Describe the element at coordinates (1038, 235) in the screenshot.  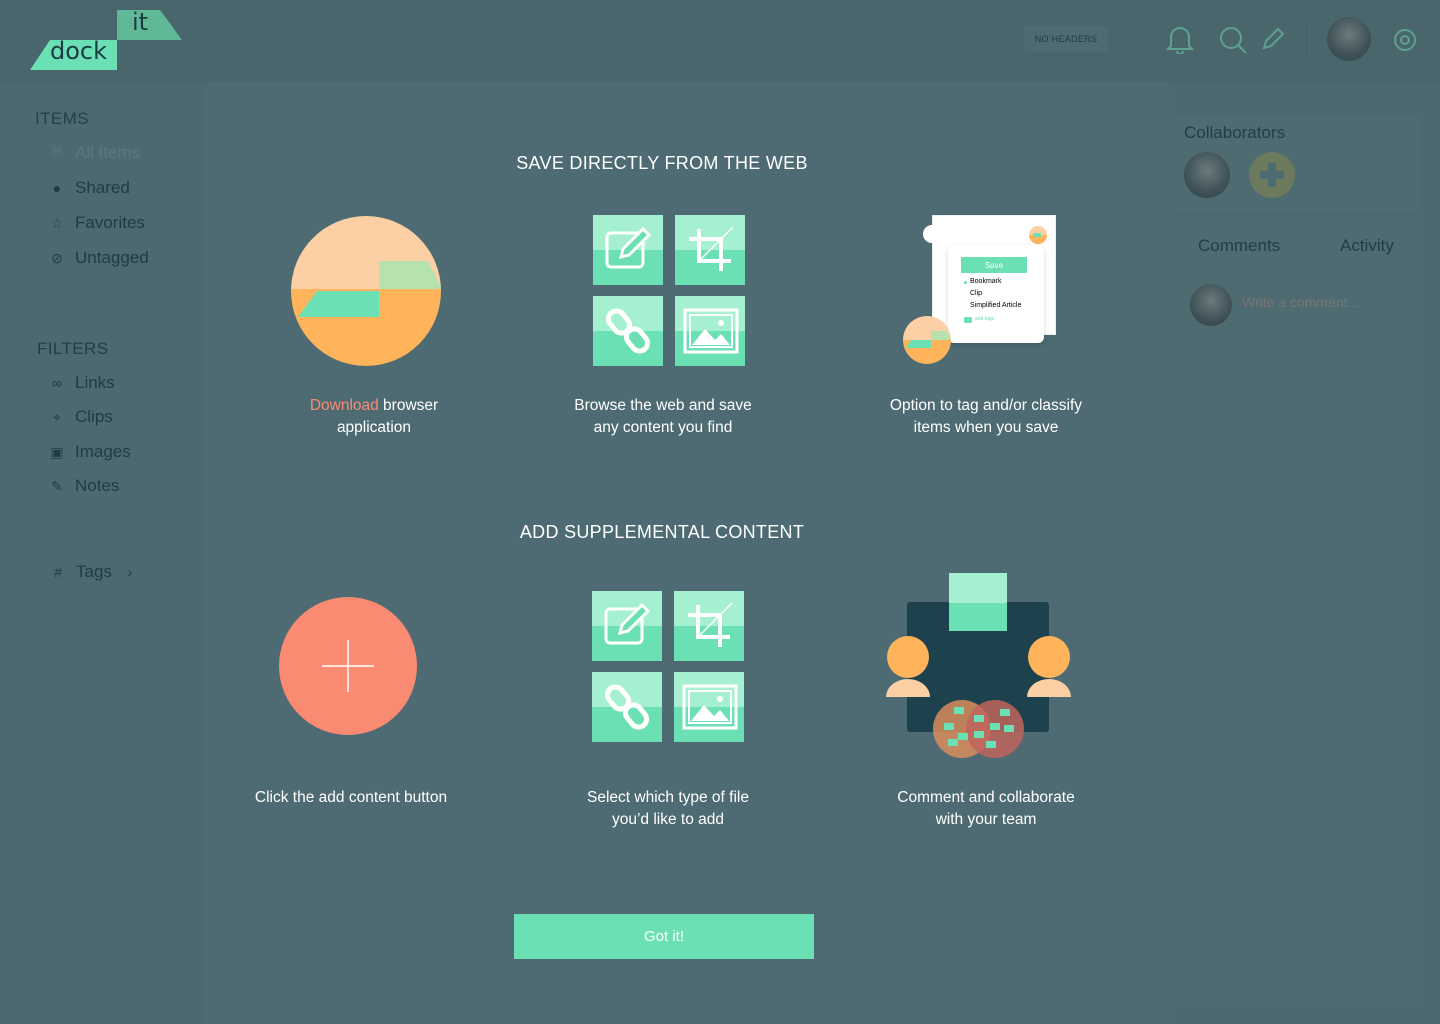
I see `extension-icon` at that location.